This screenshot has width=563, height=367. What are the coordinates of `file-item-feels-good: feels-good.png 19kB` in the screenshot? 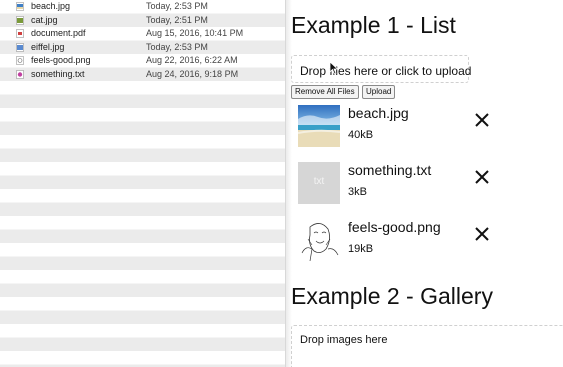 It's located at (423, 240).